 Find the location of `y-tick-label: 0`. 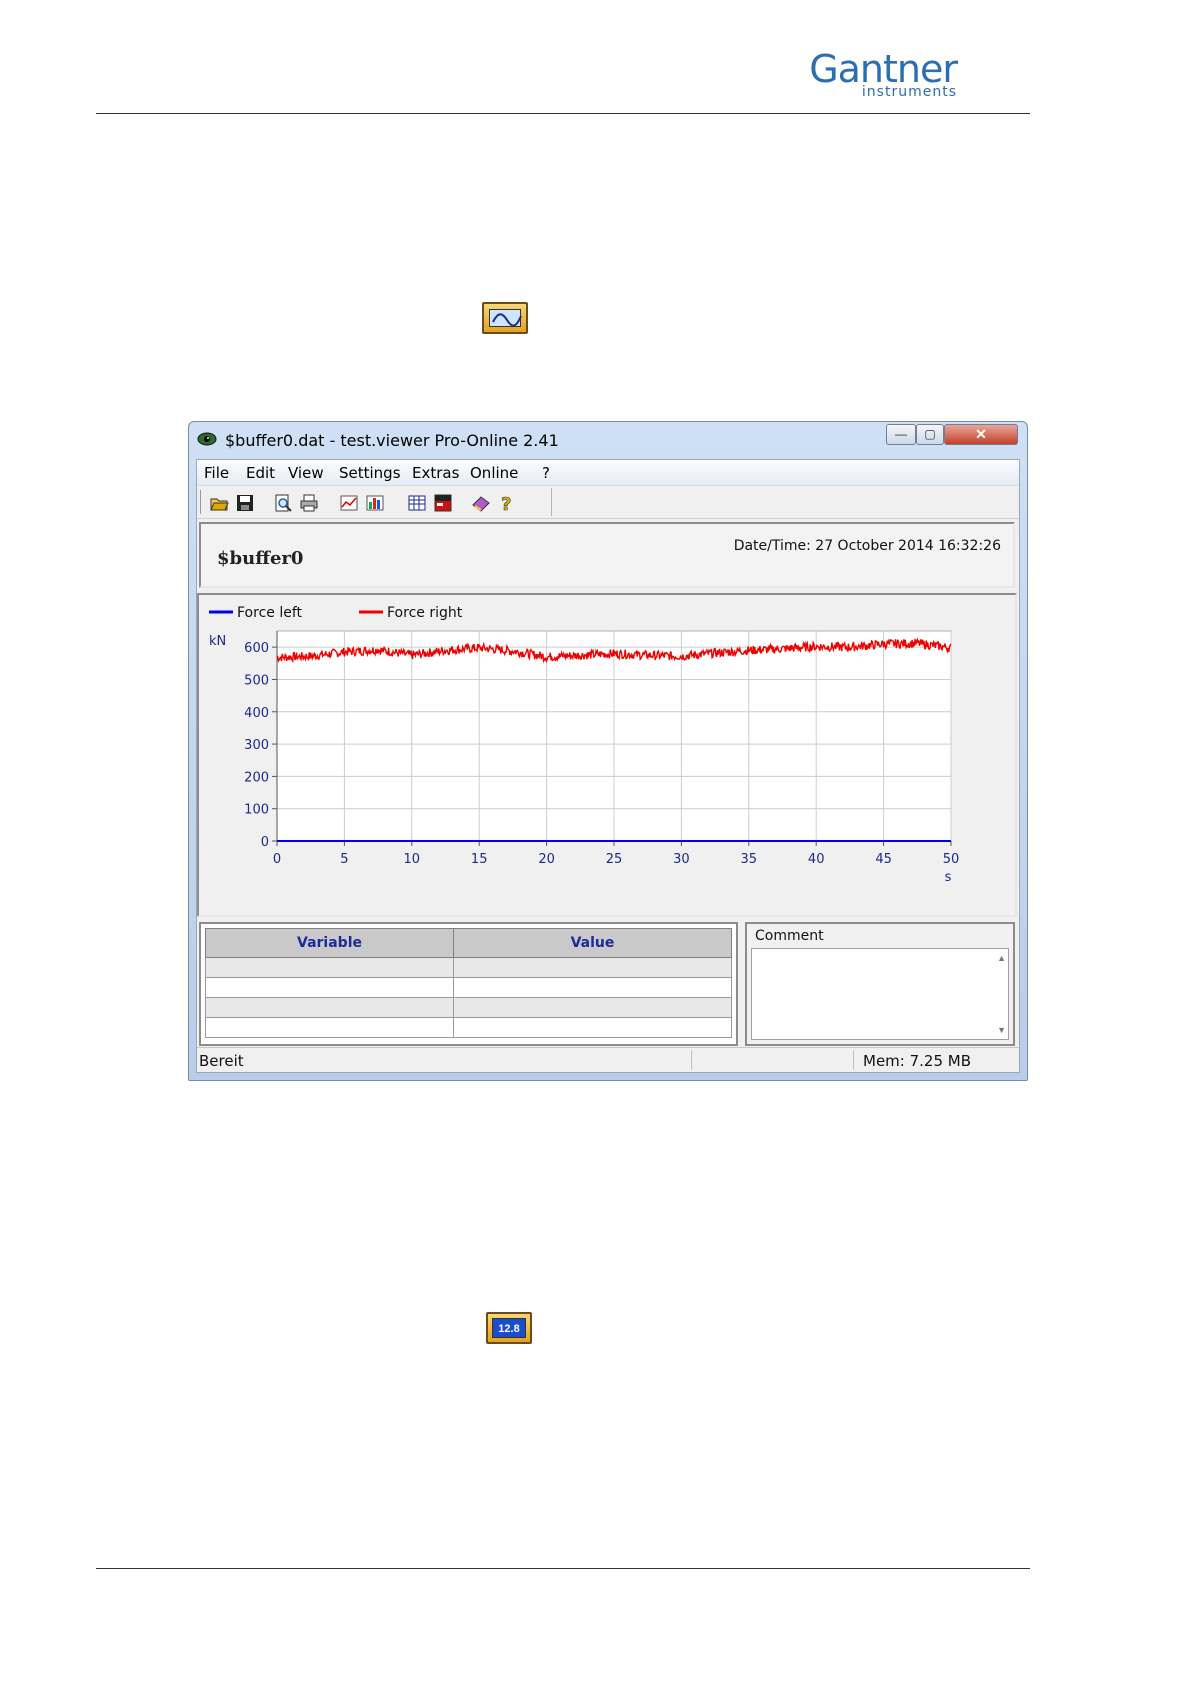

y-tick-label: 0 is located at coordinates (265, 842).